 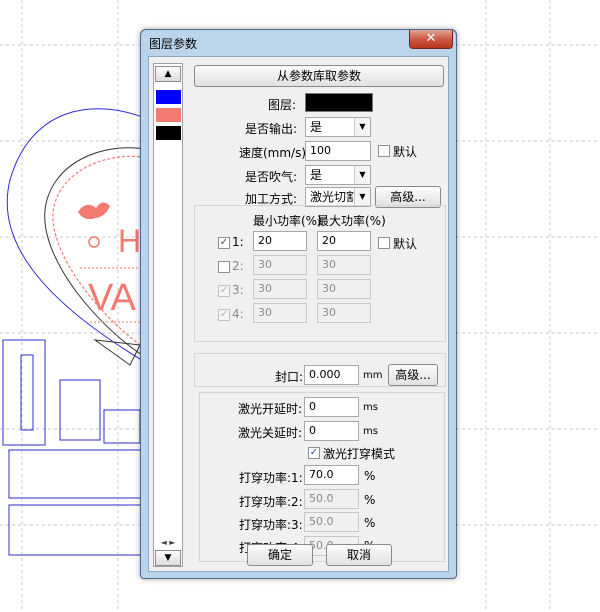 What do you see at coordinates (351, 221) in the screenshot?
I see `max-power-header: 最大功率(%)` at bounding box center [351, 221].